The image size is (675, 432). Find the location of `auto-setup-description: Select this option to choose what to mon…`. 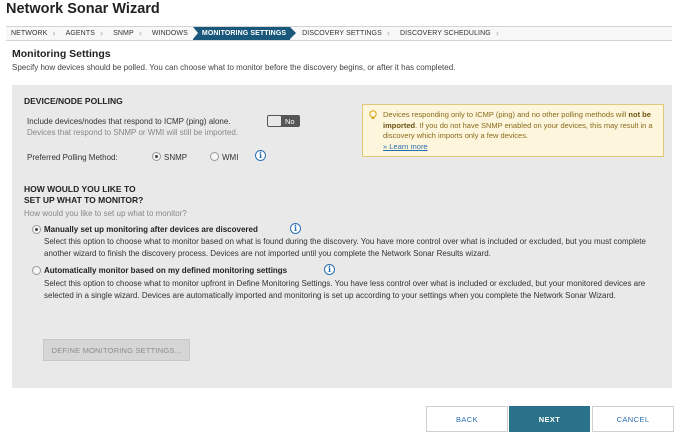

auto-setup-description: Select this option to choose what to mon… is located at coordinates (345, 289).